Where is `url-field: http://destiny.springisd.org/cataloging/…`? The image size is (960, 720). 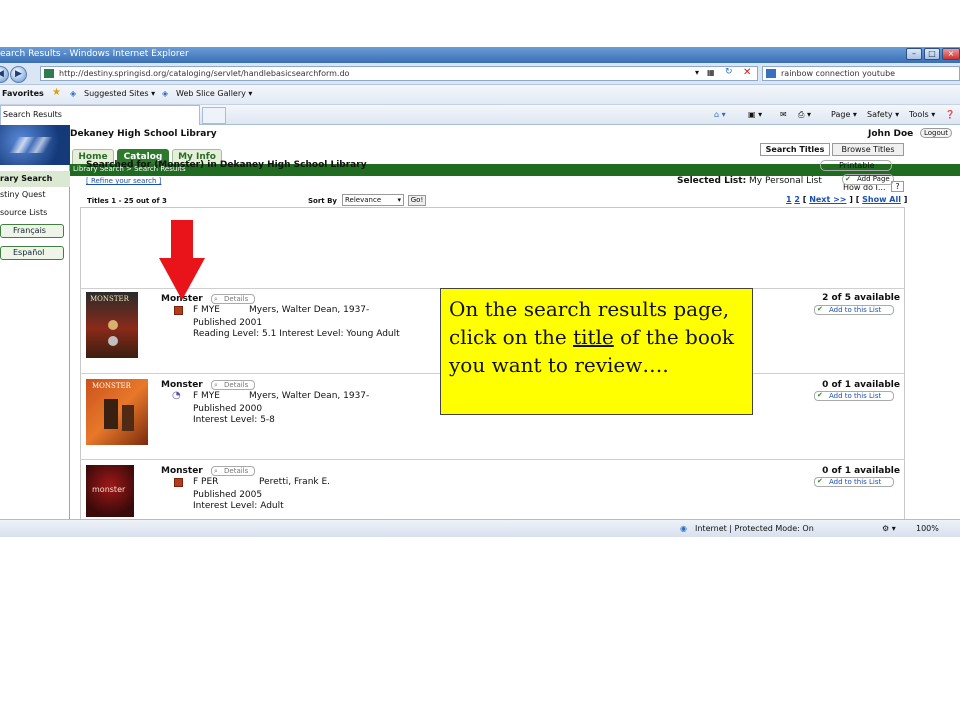
url-field: http://destiny.springisd.org/cataloging/… is located at coordinates (399, 73).